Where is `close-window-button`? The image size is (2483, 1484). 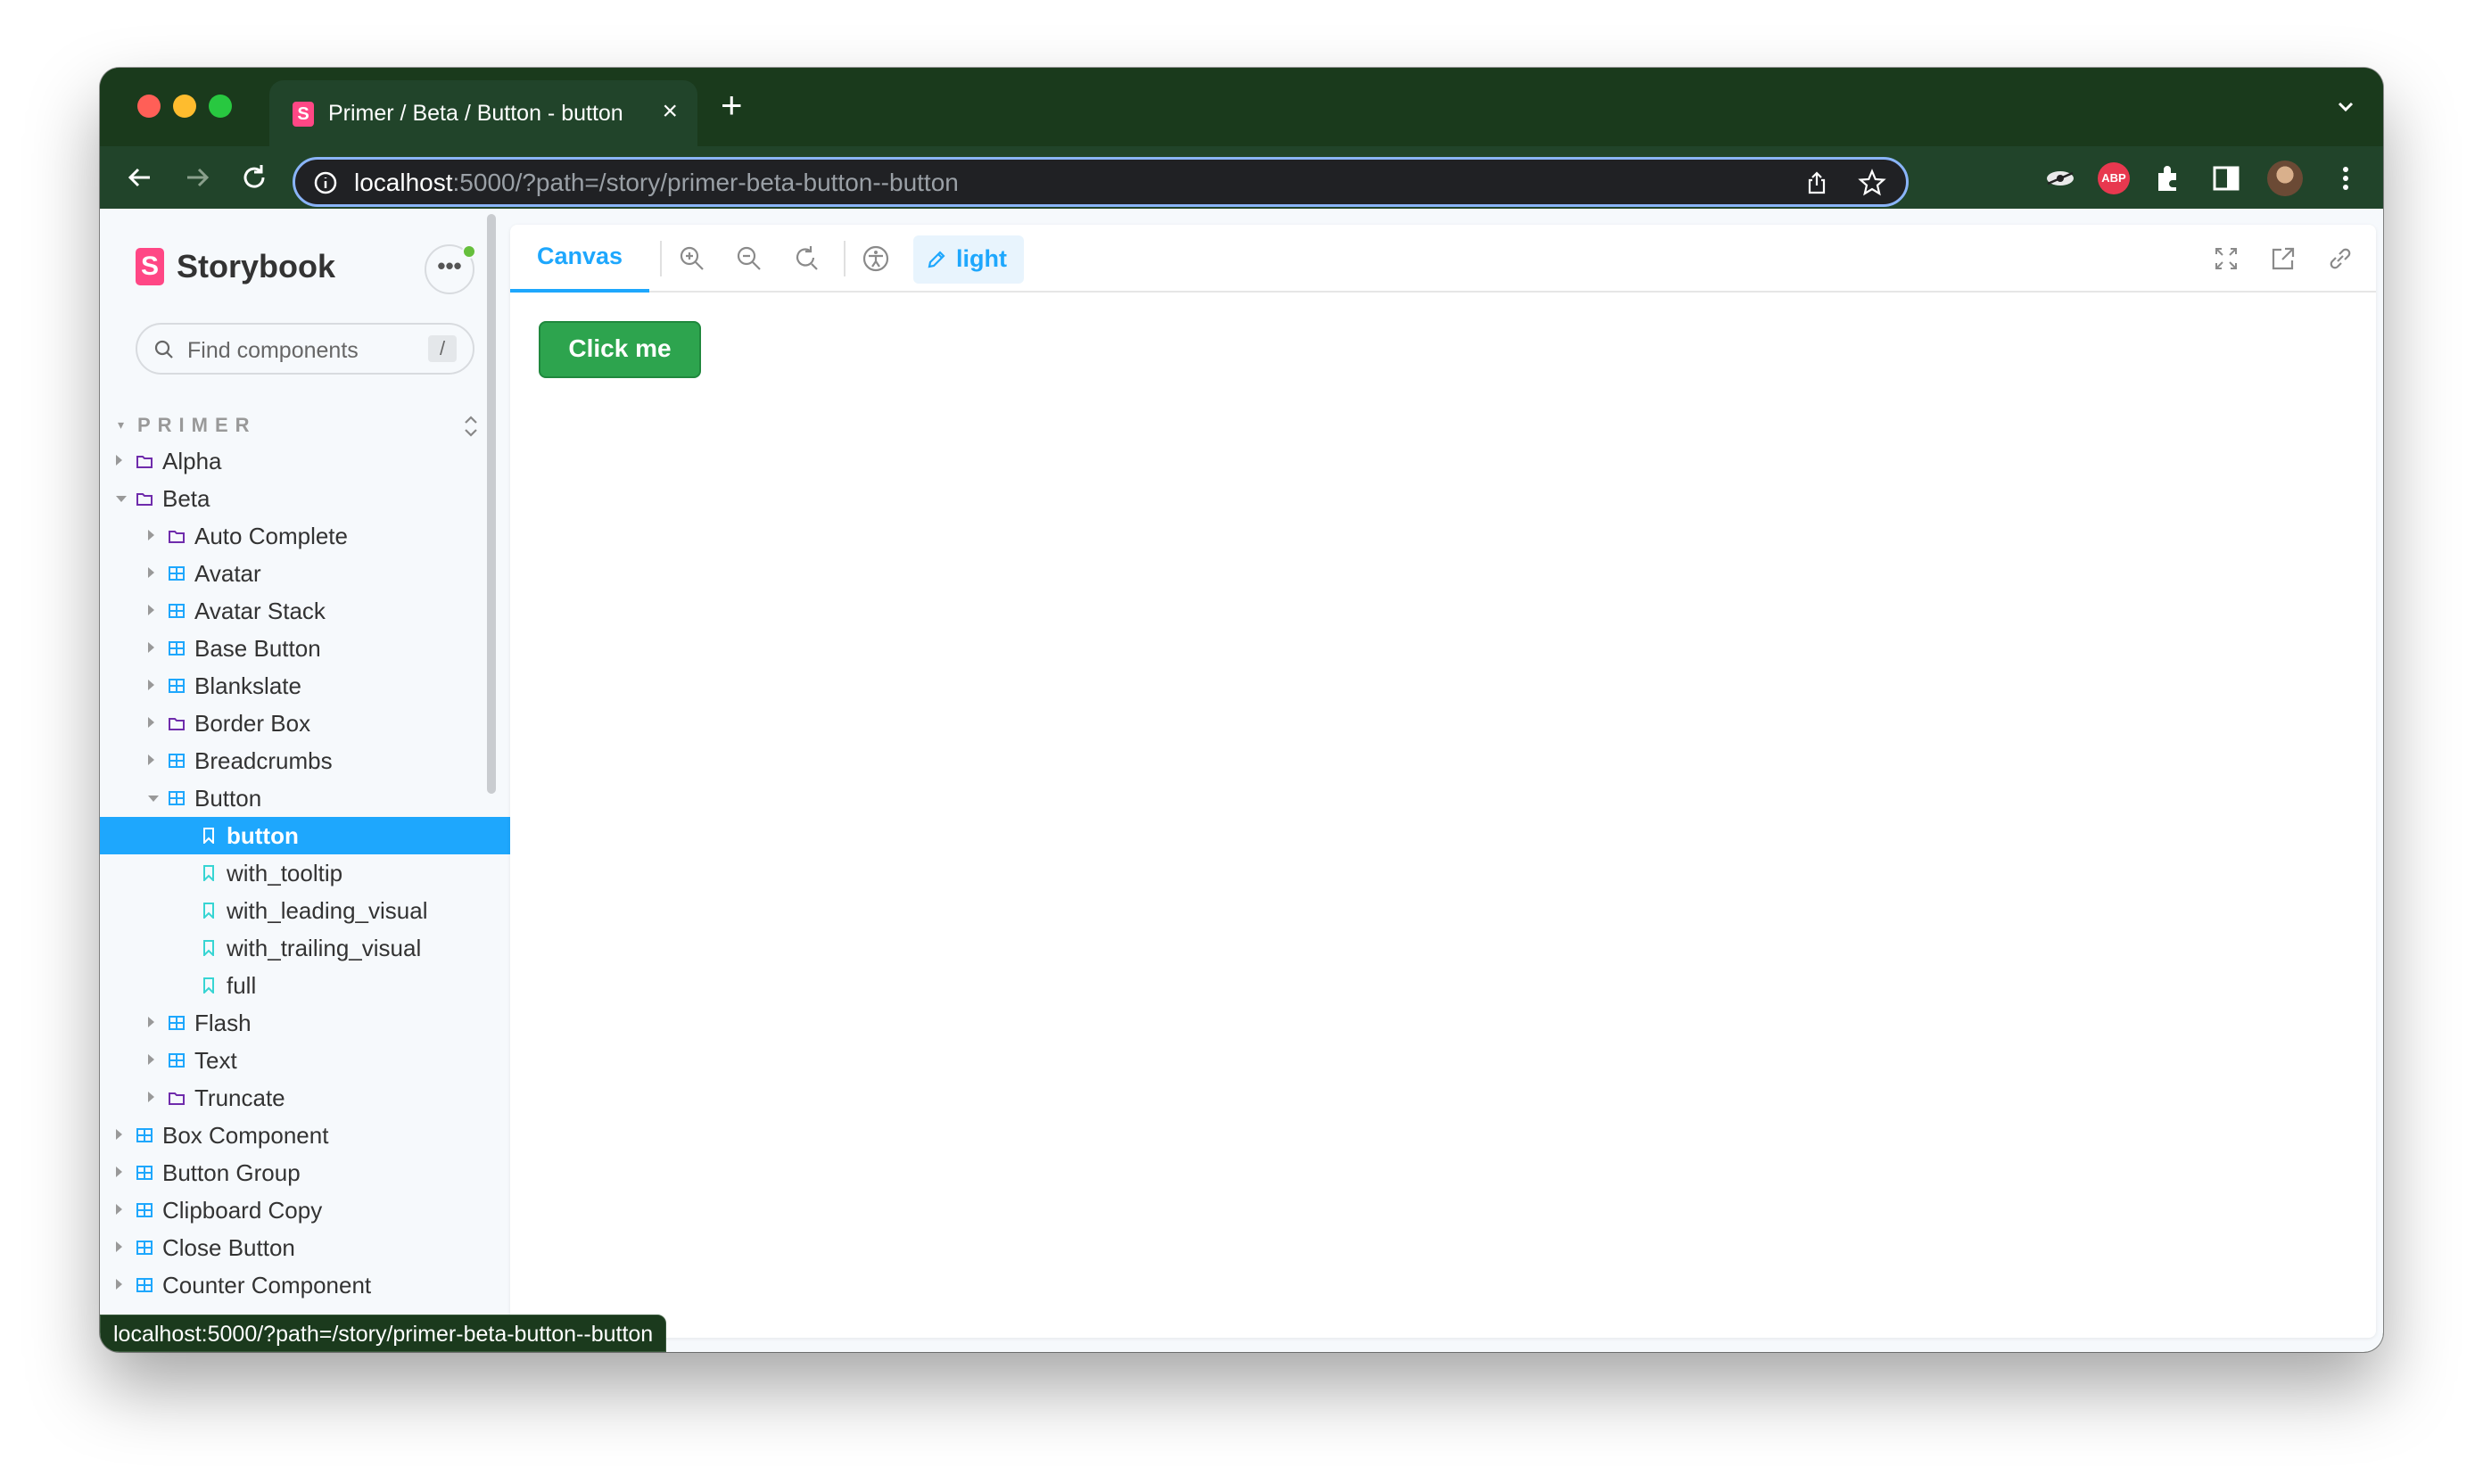
close-window-button is located at coordinates (149, 106).